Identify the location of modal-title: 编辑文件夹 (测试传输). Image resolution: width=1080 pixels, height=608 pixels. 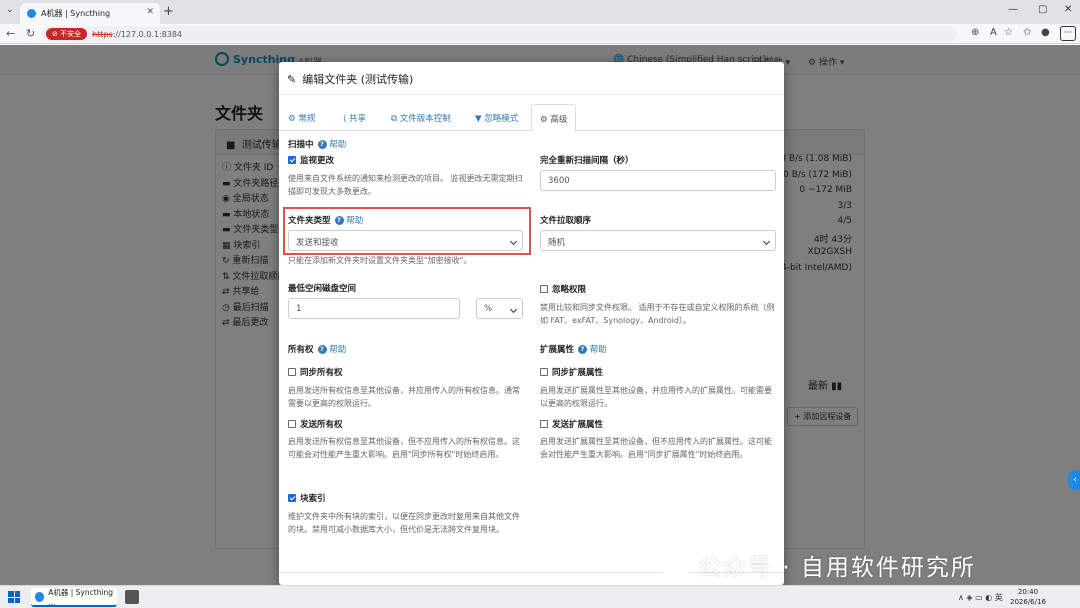
(358, 79).